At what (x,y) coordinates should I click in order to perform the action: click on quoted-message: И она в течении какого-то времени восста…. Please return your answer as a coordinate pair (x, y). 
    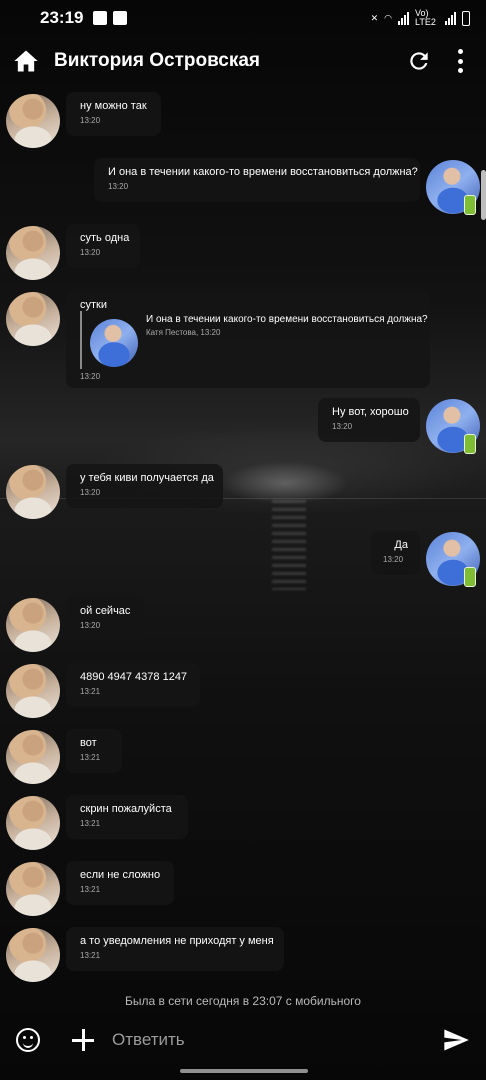
    Looking at the image, I should click on (254, 340).